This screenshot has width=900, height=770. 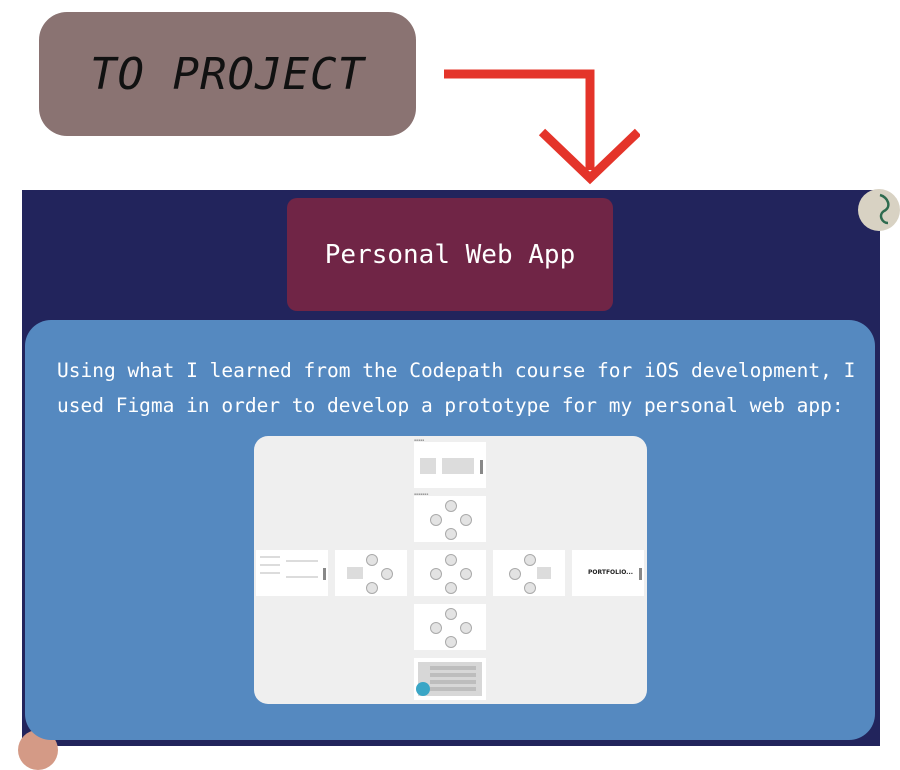 I want to click on to-project-label: TO PROJECT, so click(x=227, y=74).